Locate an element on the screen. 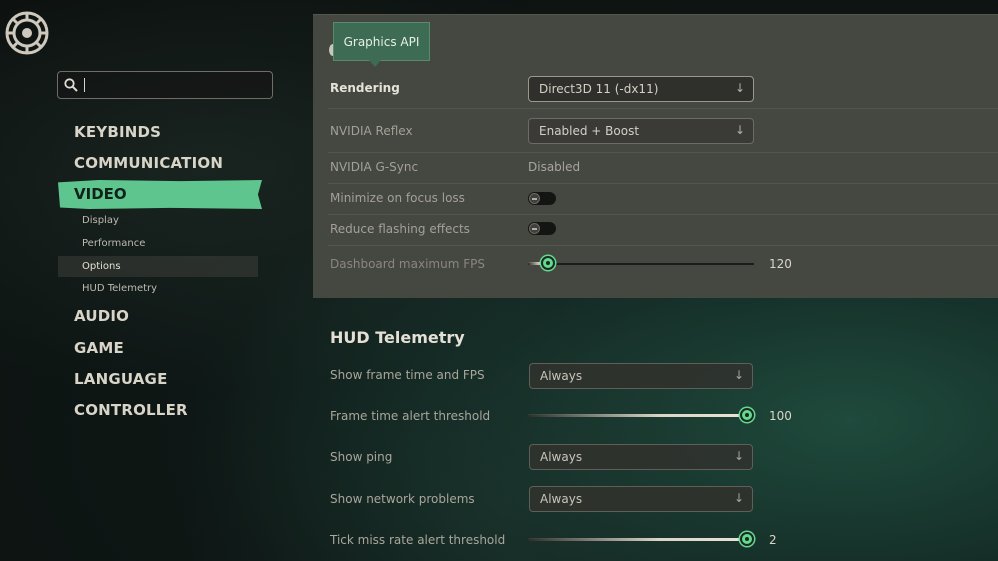 This screenshot has width=998, height=561. nav-game: GAME is located at coordinates (99, 348).